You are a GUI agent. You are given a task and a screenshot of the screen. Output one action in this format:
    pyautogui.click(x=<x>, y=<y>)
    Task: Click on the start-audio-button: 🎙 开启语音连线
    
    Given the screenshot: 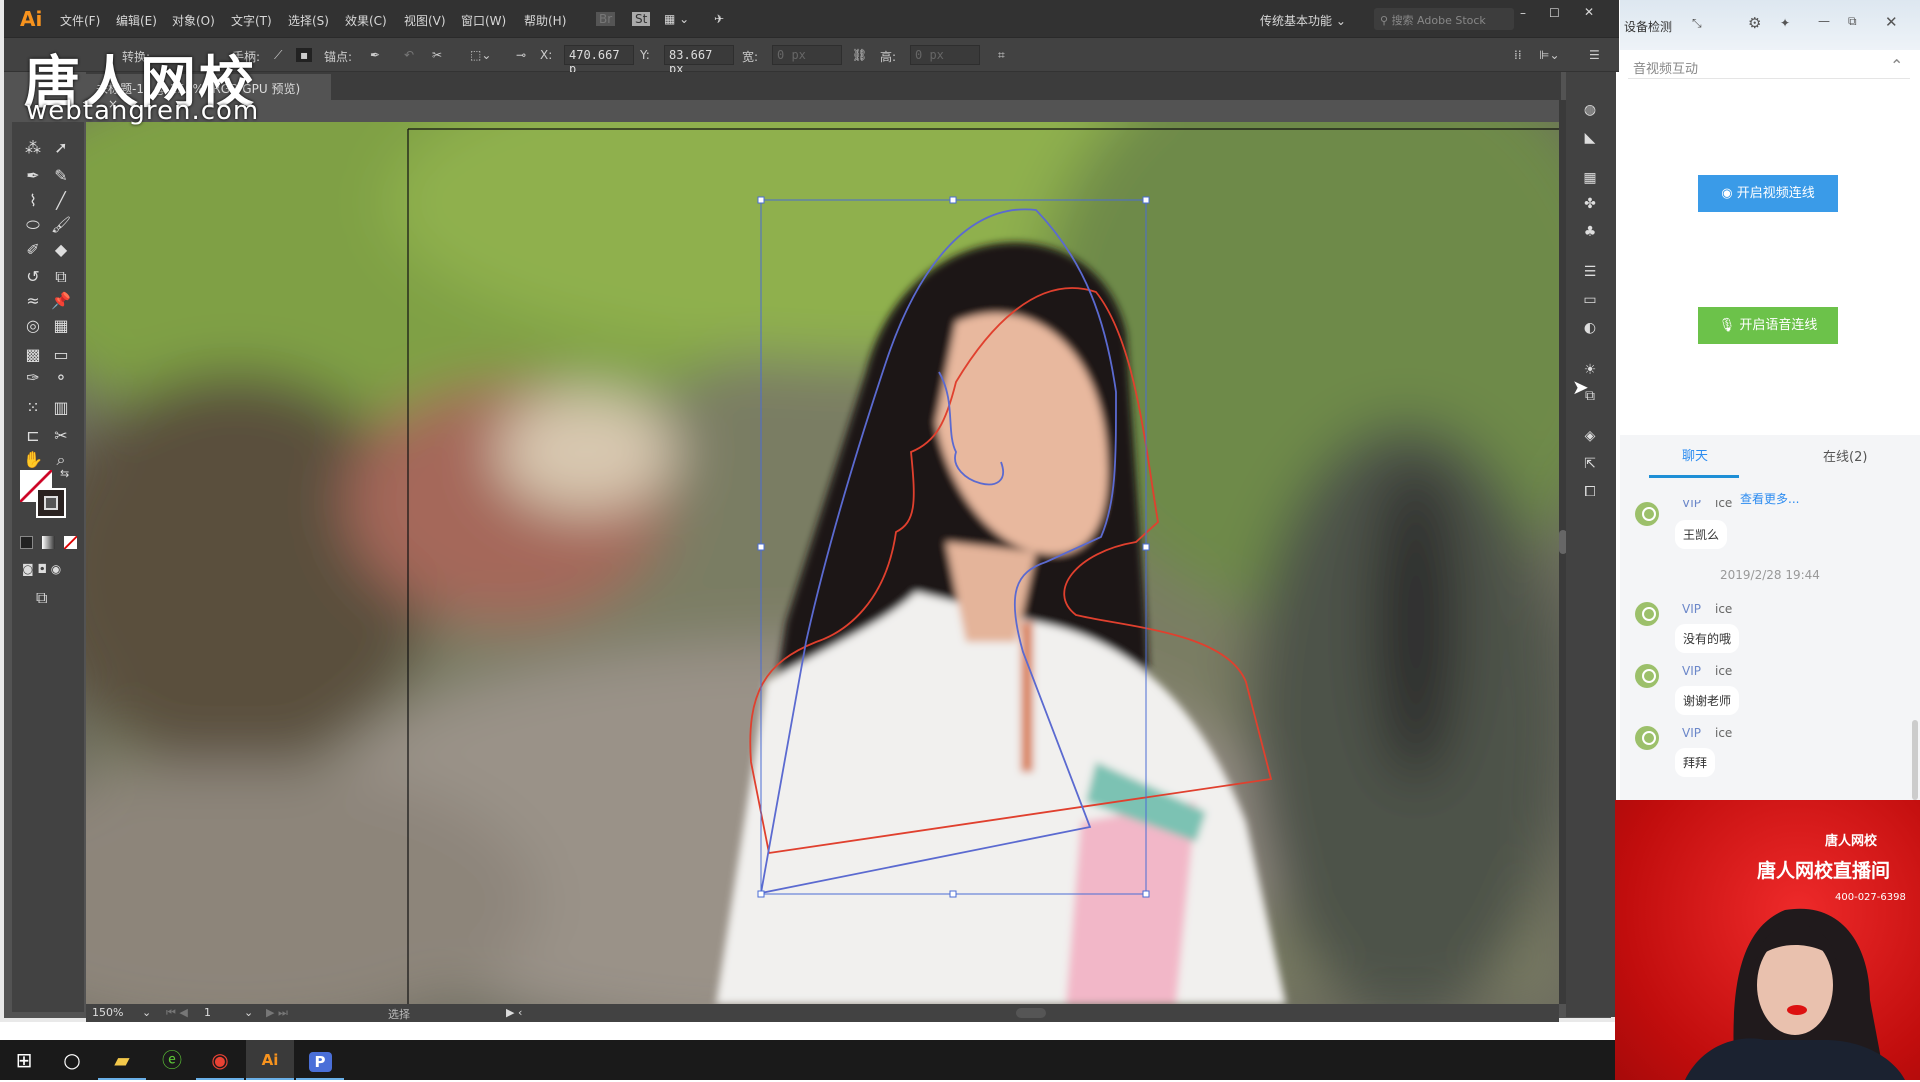 What is the action you would take?
    pyautogui.click(x=1768, y=325)
    